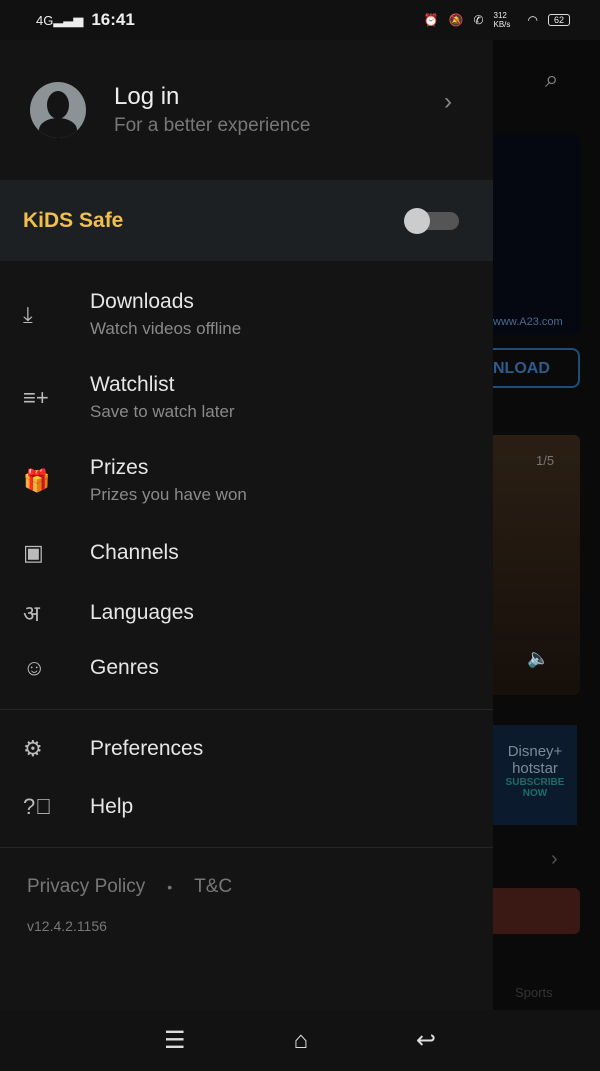 Image resolution: width=600 pixels, height=1071 pixels. I want to click on ad-url: www.A23.com, so click(528, 322).